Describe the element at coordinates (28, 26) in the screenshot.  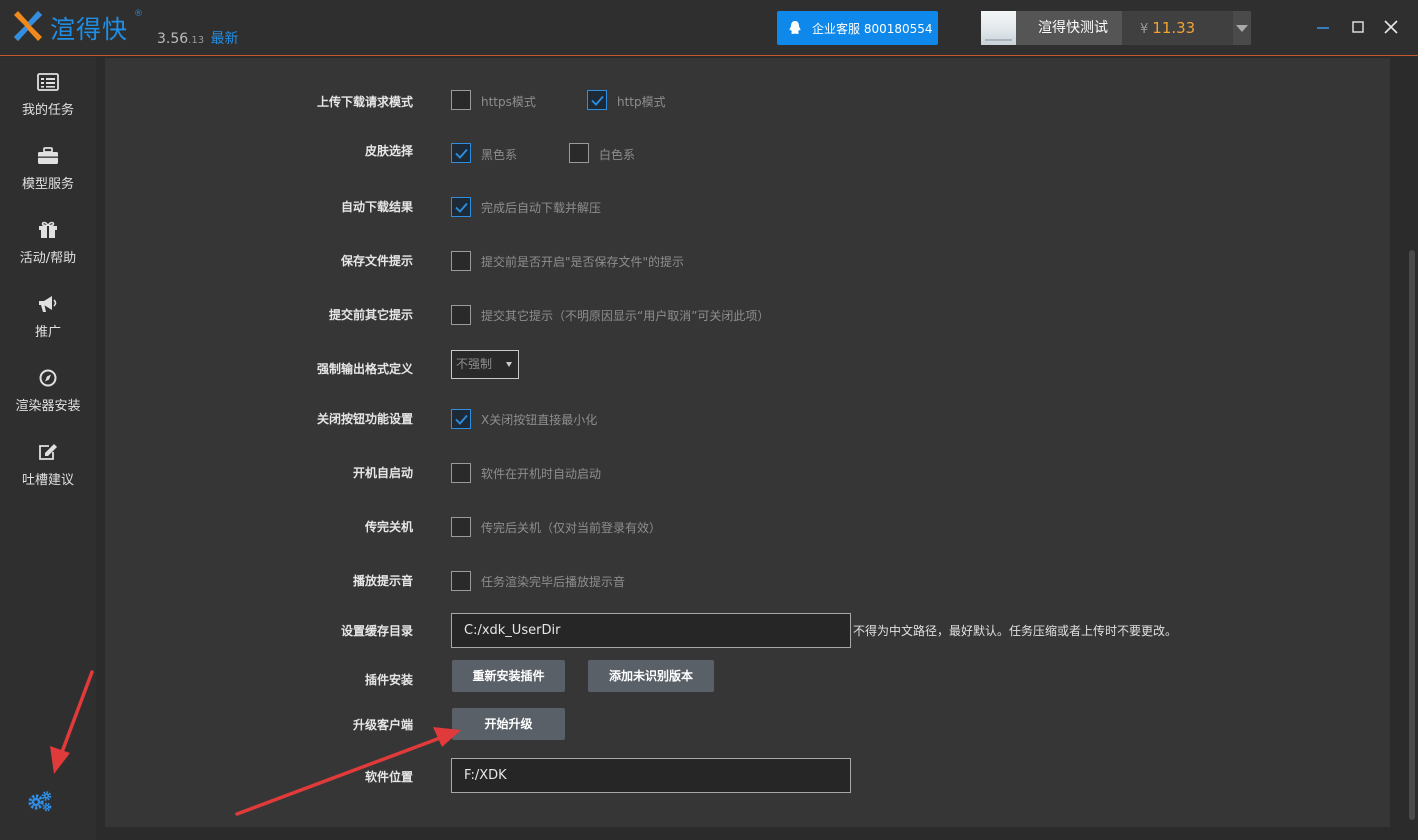
I see `app-logo-icon` at that location.